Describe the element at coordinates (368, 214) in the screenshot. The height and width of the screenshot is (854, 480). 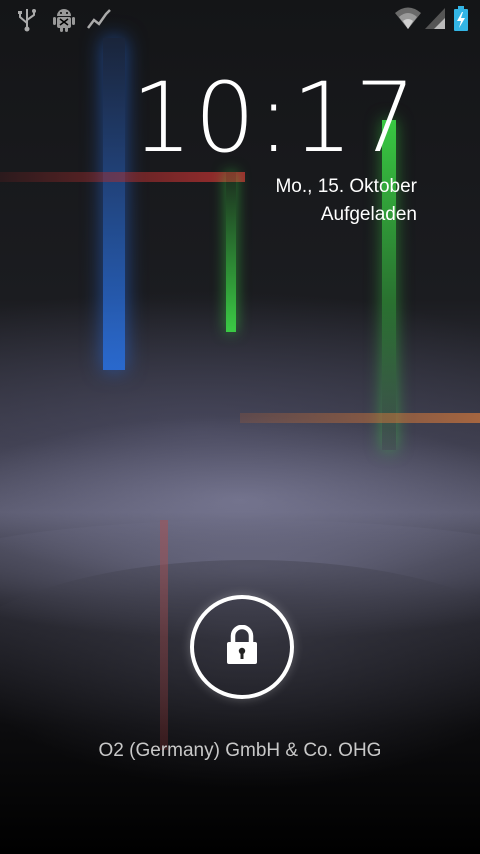
I see `charging-status: Aufgeladen` at that location.